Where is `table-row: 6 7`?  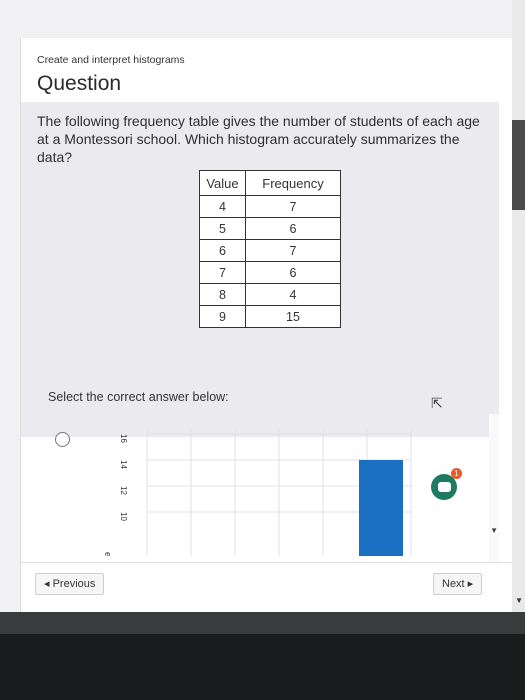
table-row: 6 7 is located at coordinates (270, 250).